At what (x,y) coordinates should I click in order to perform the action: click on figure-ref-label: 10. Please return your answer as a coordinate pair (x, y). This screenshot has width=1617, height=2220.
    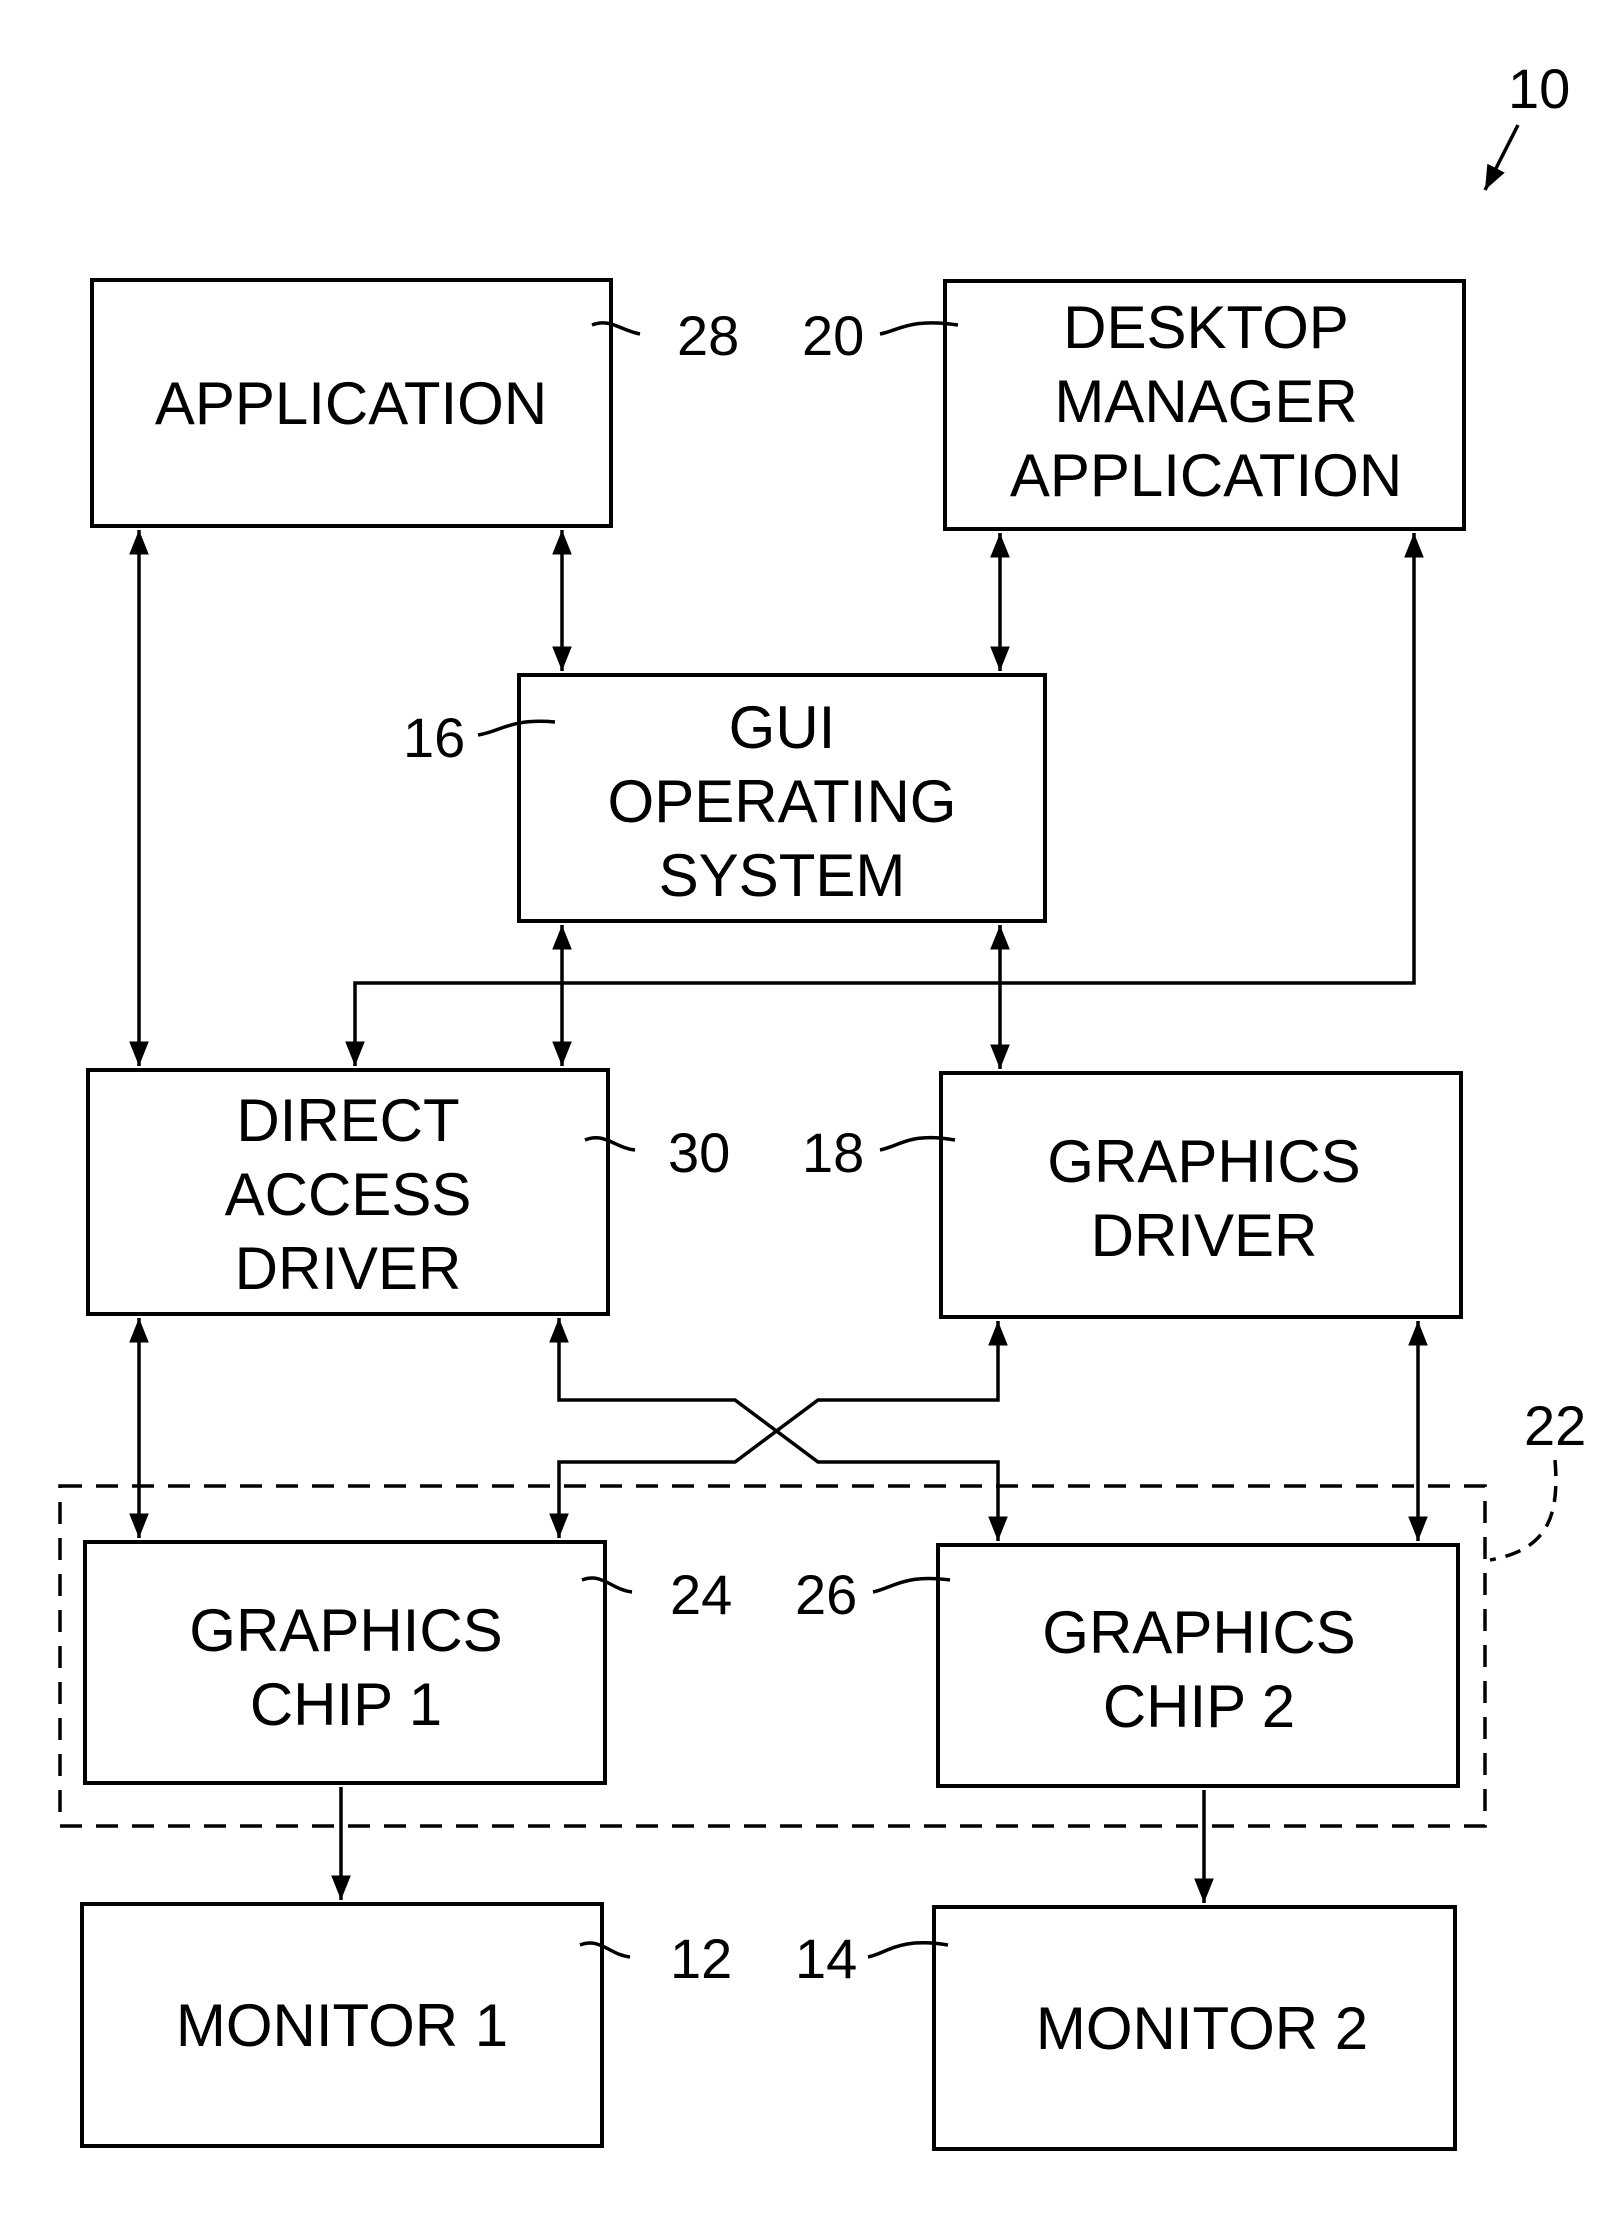
    Looking at the image, I should click on (1539, 88).